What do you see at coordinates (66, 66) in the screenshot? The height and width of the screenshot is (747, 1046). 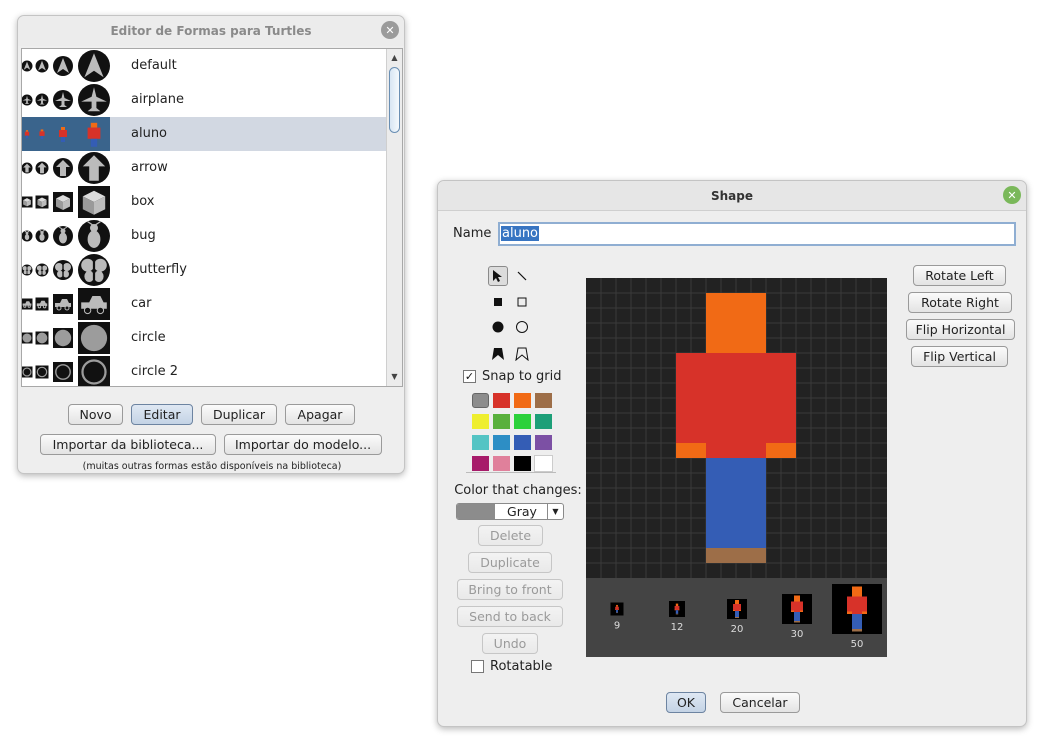 I see `arrowhead-icon` at bounding box center [66, 66].